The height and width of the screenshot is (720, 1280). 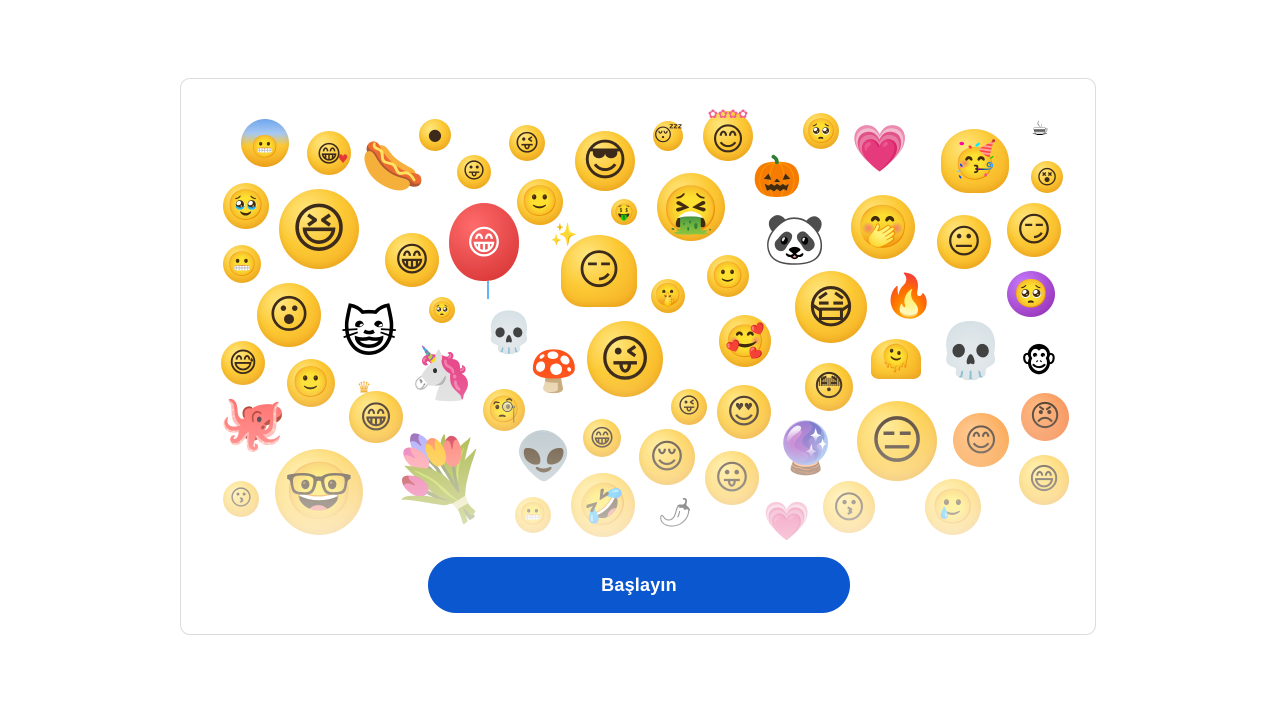 I want to click on one-eye-face-icon: ●, so click(x=435, y=135).